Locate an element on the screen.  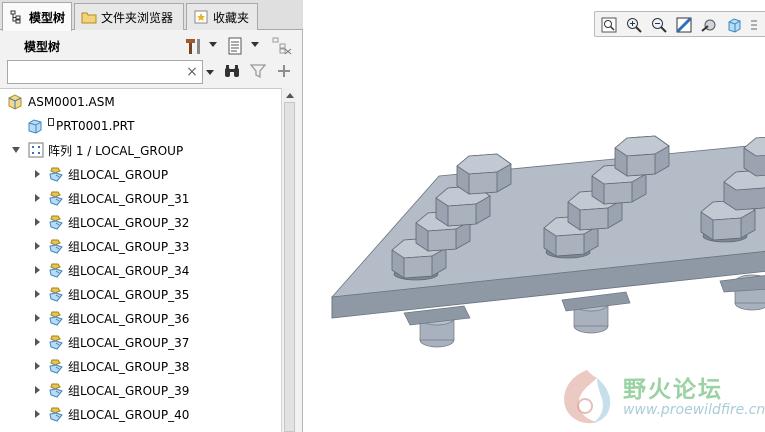
tree-item-label: PRT0001.PRT is located at coordinates (95, 126).